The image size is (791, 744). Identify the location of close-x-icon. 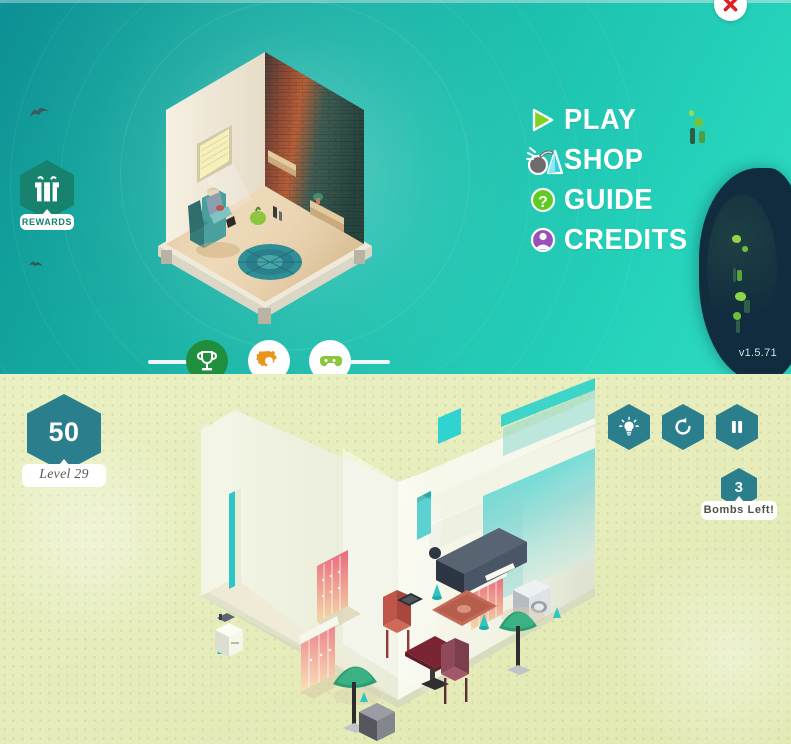
(730, 6).